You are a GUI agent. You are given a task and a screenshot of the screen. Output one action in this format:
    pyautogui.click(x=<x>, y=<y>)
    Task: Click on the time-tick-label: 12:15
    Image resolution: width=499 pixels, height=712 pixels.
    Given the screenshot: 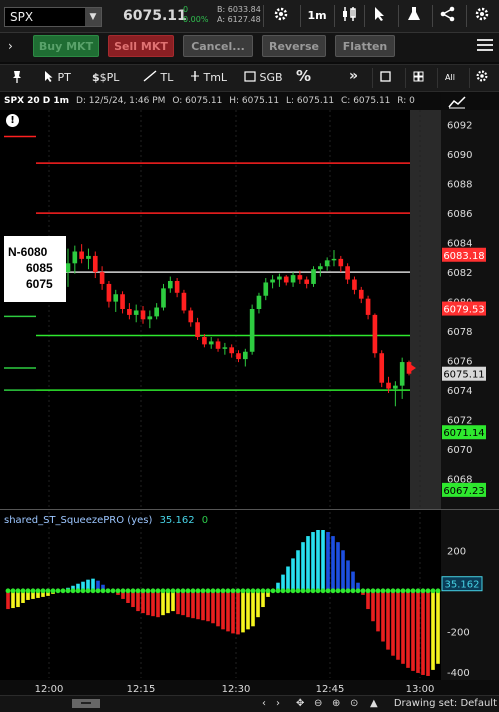 What is the action you would take?
    pyautogui.click(x=141, y=689)
    